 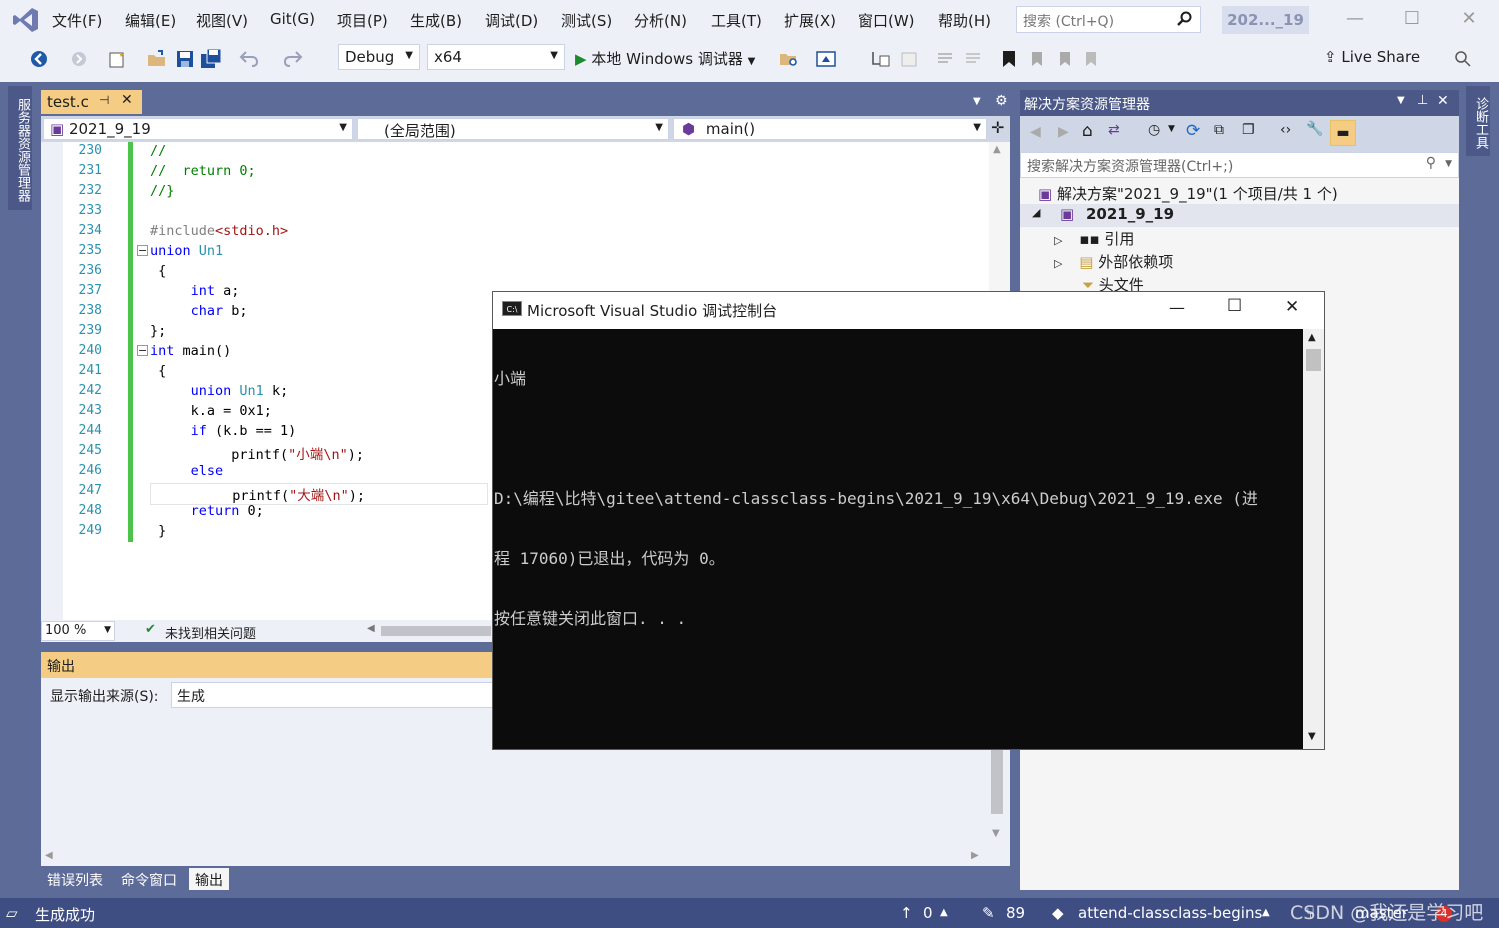 I want to click on diagnostic-tools-rail-tab: 诊断工具, so click(x=1478, y=121).